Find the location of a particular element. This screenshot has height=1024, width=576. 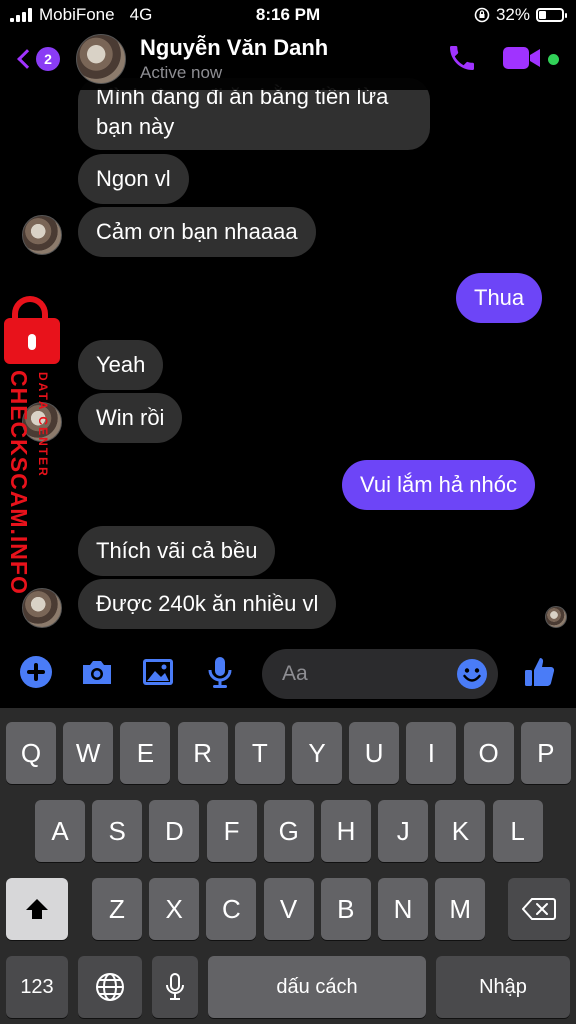

thumbs-up-icon is located at coordinates (540, 672).